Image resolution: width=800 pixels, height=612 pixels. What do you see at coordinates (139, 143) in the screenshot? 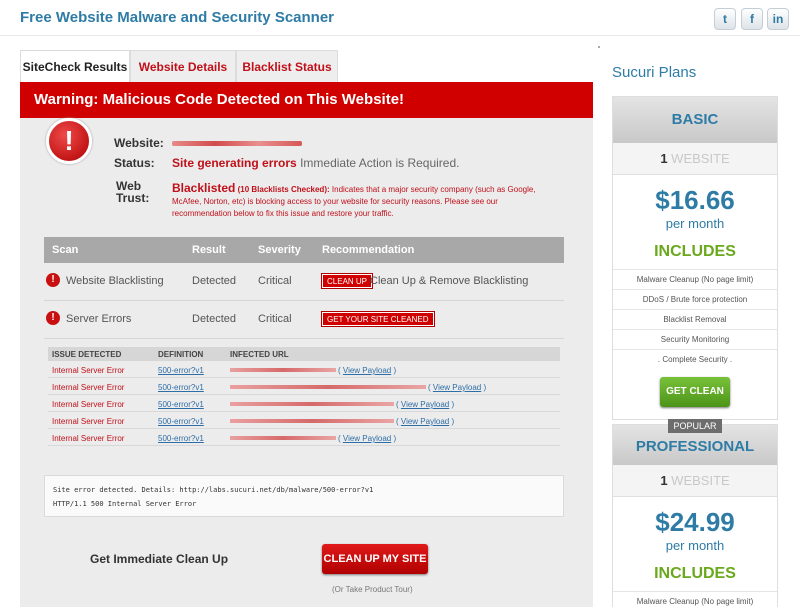
I see `website-label: Website:` at bounding box center [139, 143].